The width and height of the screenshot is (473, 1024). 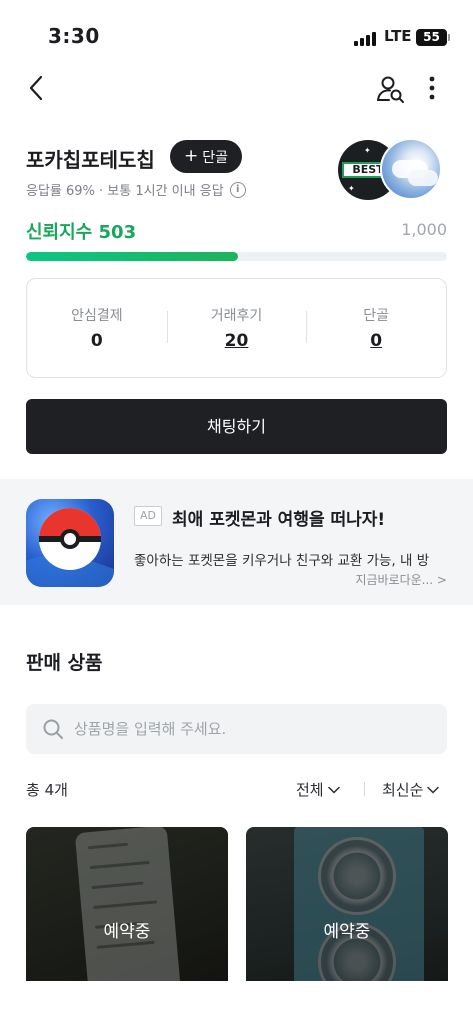 What do you see at coordinates (367, 39) in the screenshot?
I see `signal-icon` at bounding box center [367, 39].